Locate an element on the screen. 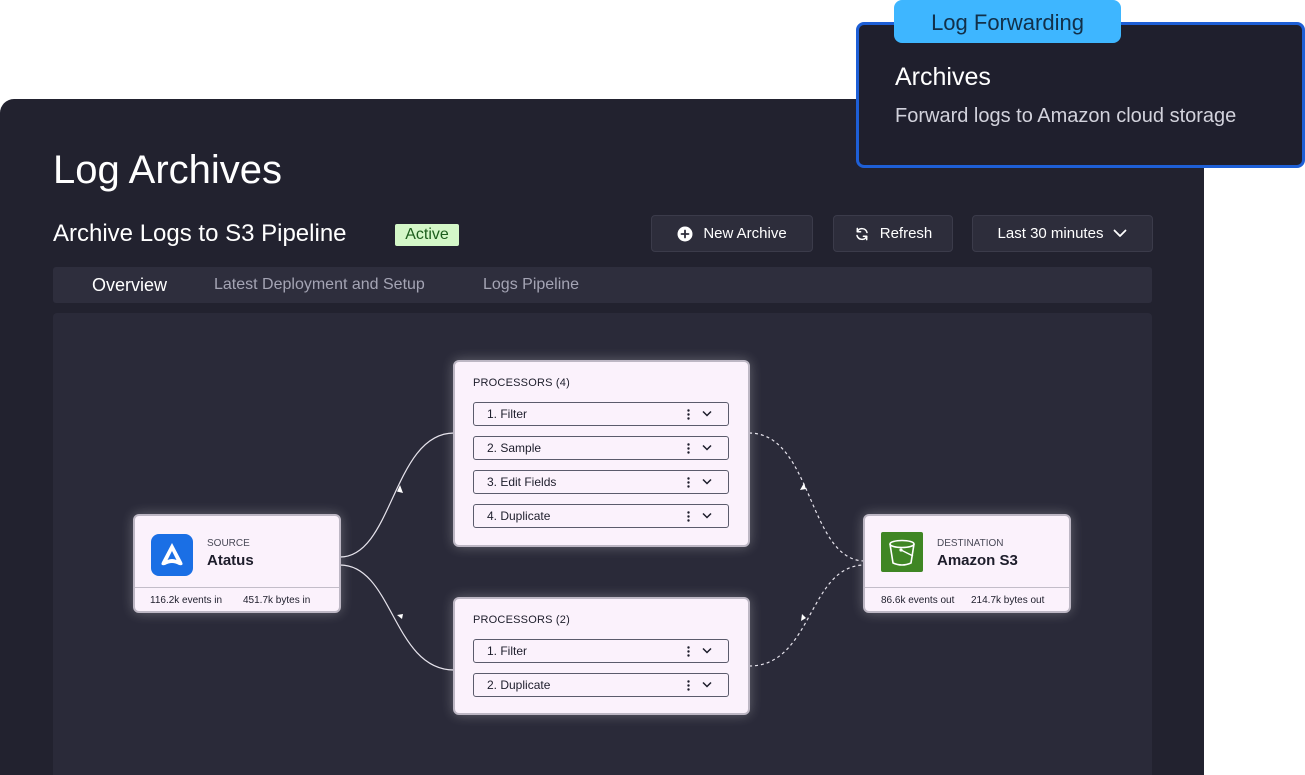 Image resolution: width=1305 pixels, height=775 pixels. time-range-label: Last 30 minutes is located at coordinates (1050, 233).